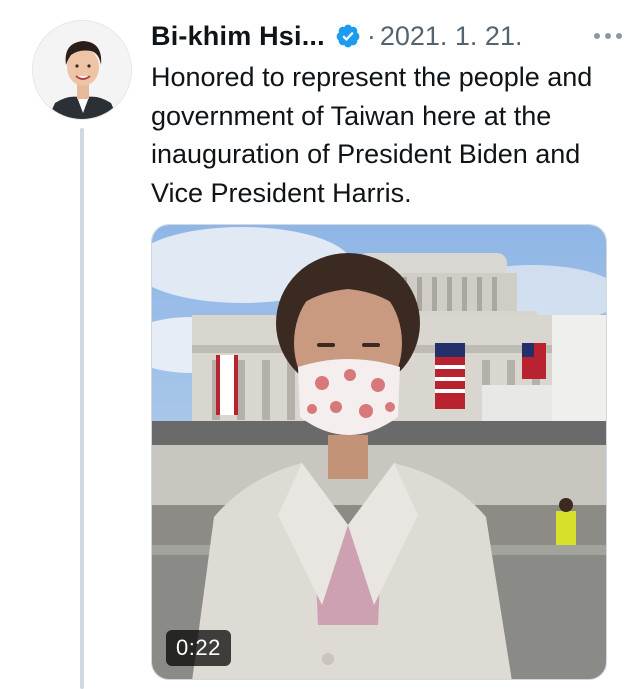  I want to click on video-duration-badge: 0:22, so click(198, 648).